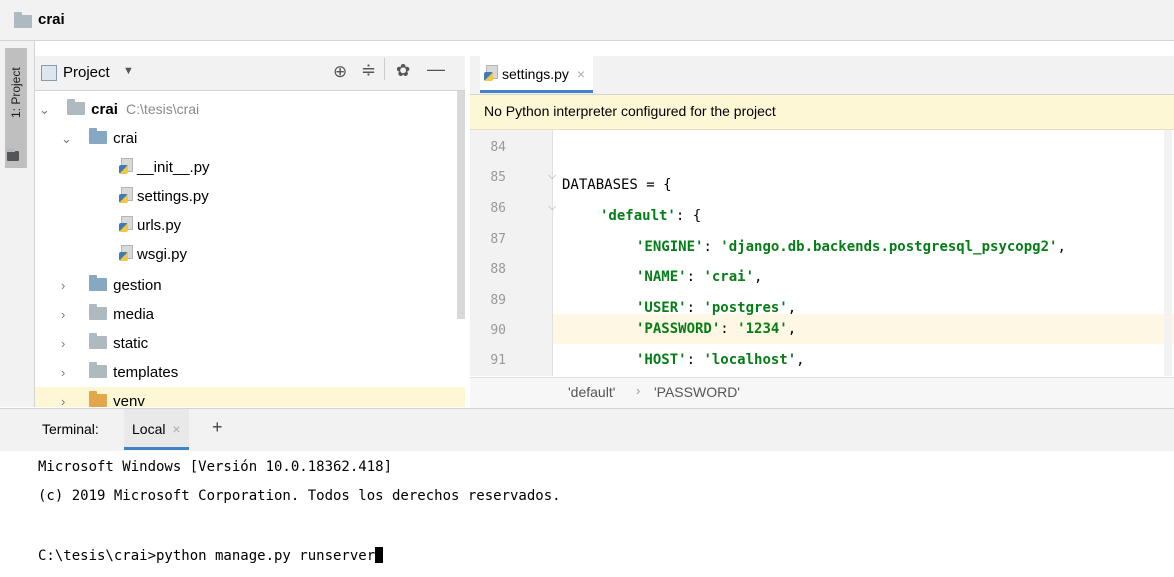  I want to click on tree-item-label: urls.py, so click(159, 225).